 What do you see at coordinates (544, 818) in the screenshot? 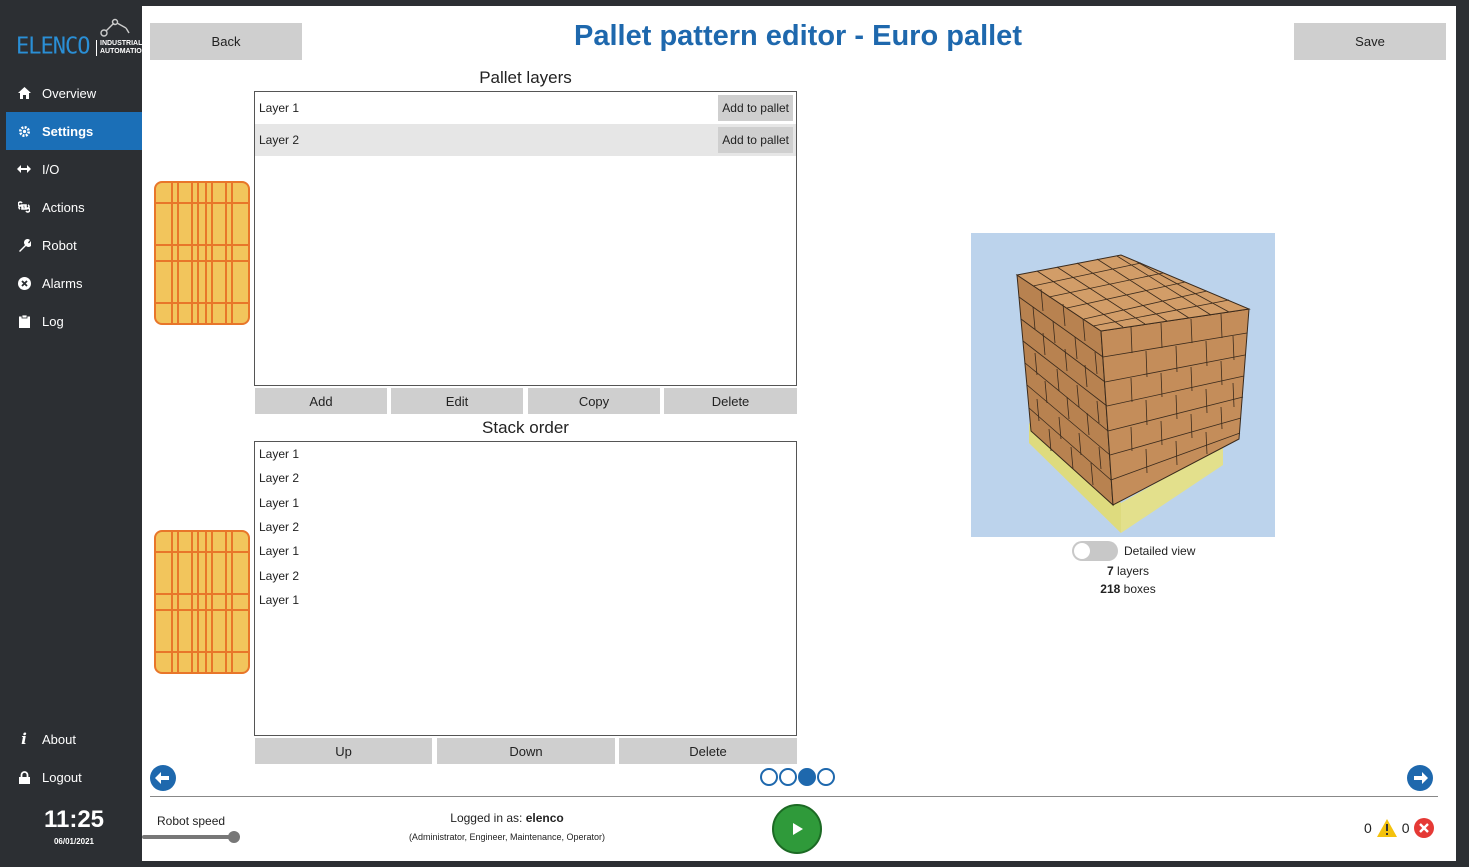
I see `username: elenco` at bounding box center [544, 818].